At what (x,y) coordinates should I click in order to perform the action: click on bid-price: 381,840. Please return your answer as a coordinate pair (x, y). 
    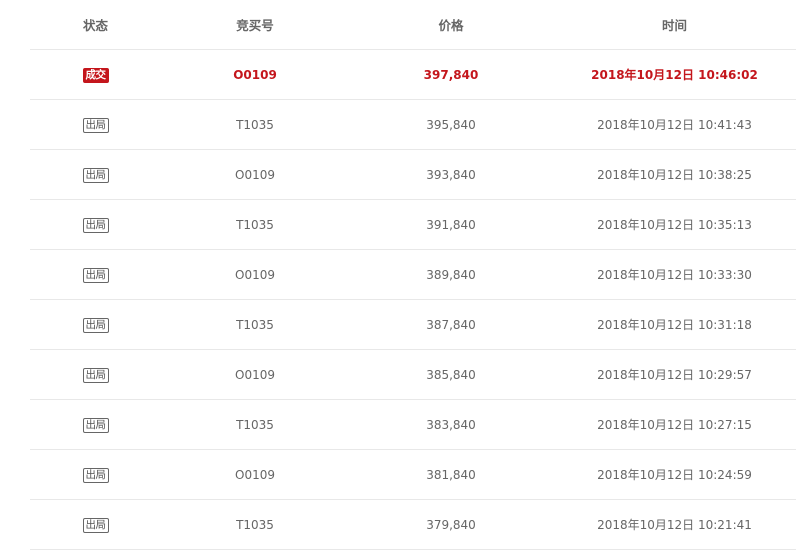
    Looking at the image, I should click on (451, 474).